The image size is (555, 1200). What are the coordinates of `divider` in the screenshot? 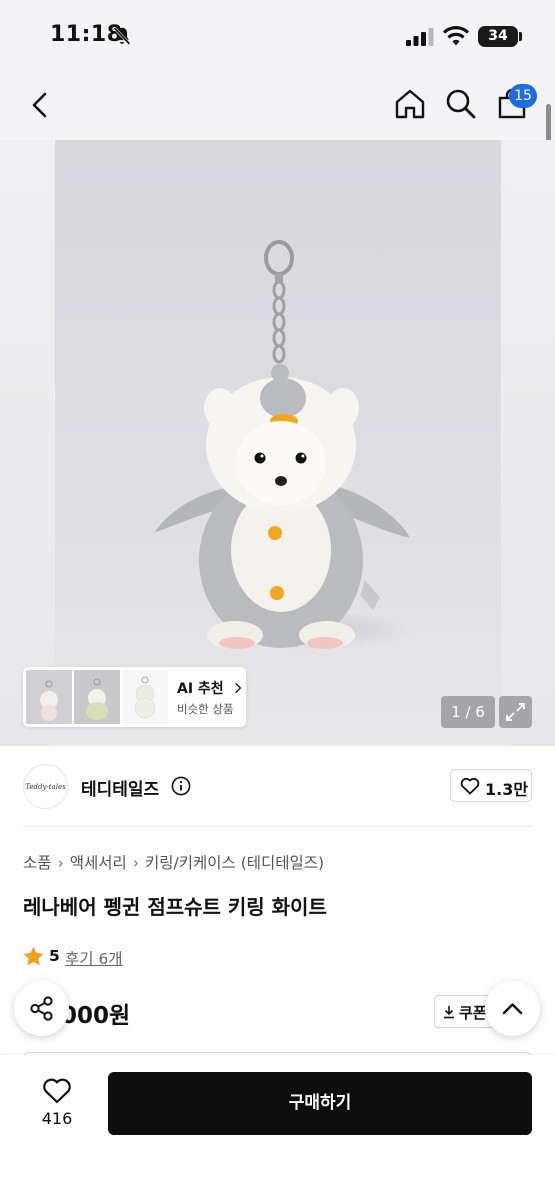 It's located at (277, 826).